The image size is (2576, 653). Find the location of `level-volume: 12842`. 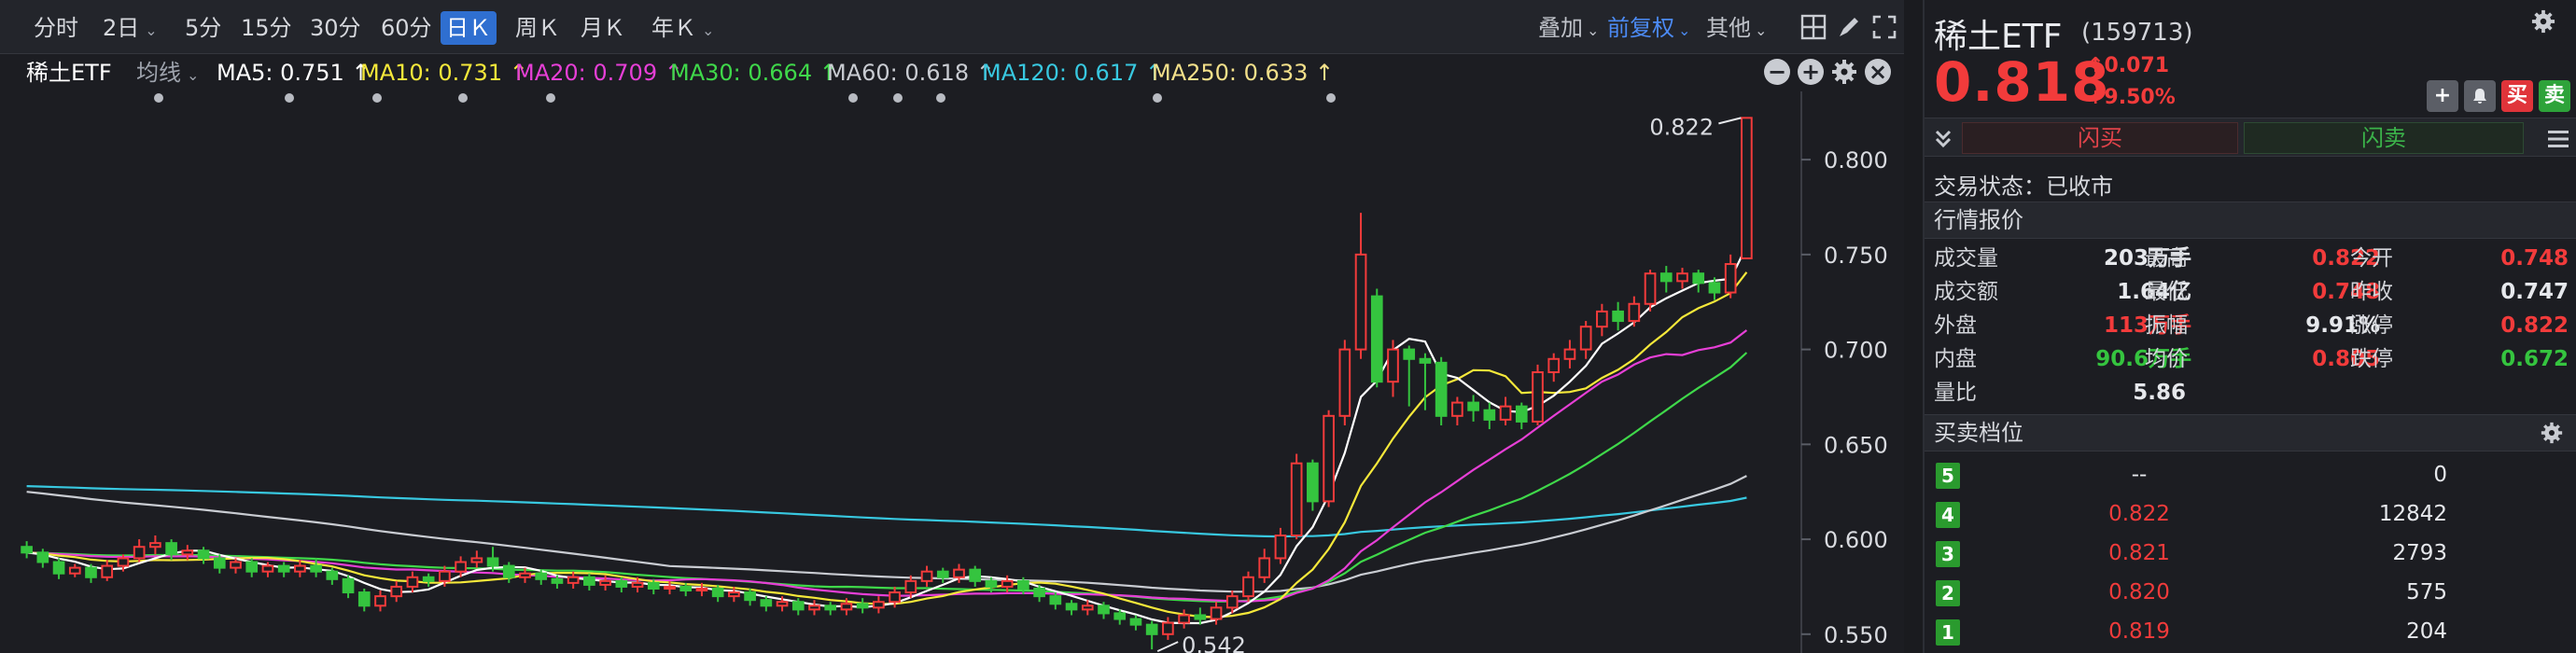

level-volume: 12842 is located at coordinates (2412, 514).